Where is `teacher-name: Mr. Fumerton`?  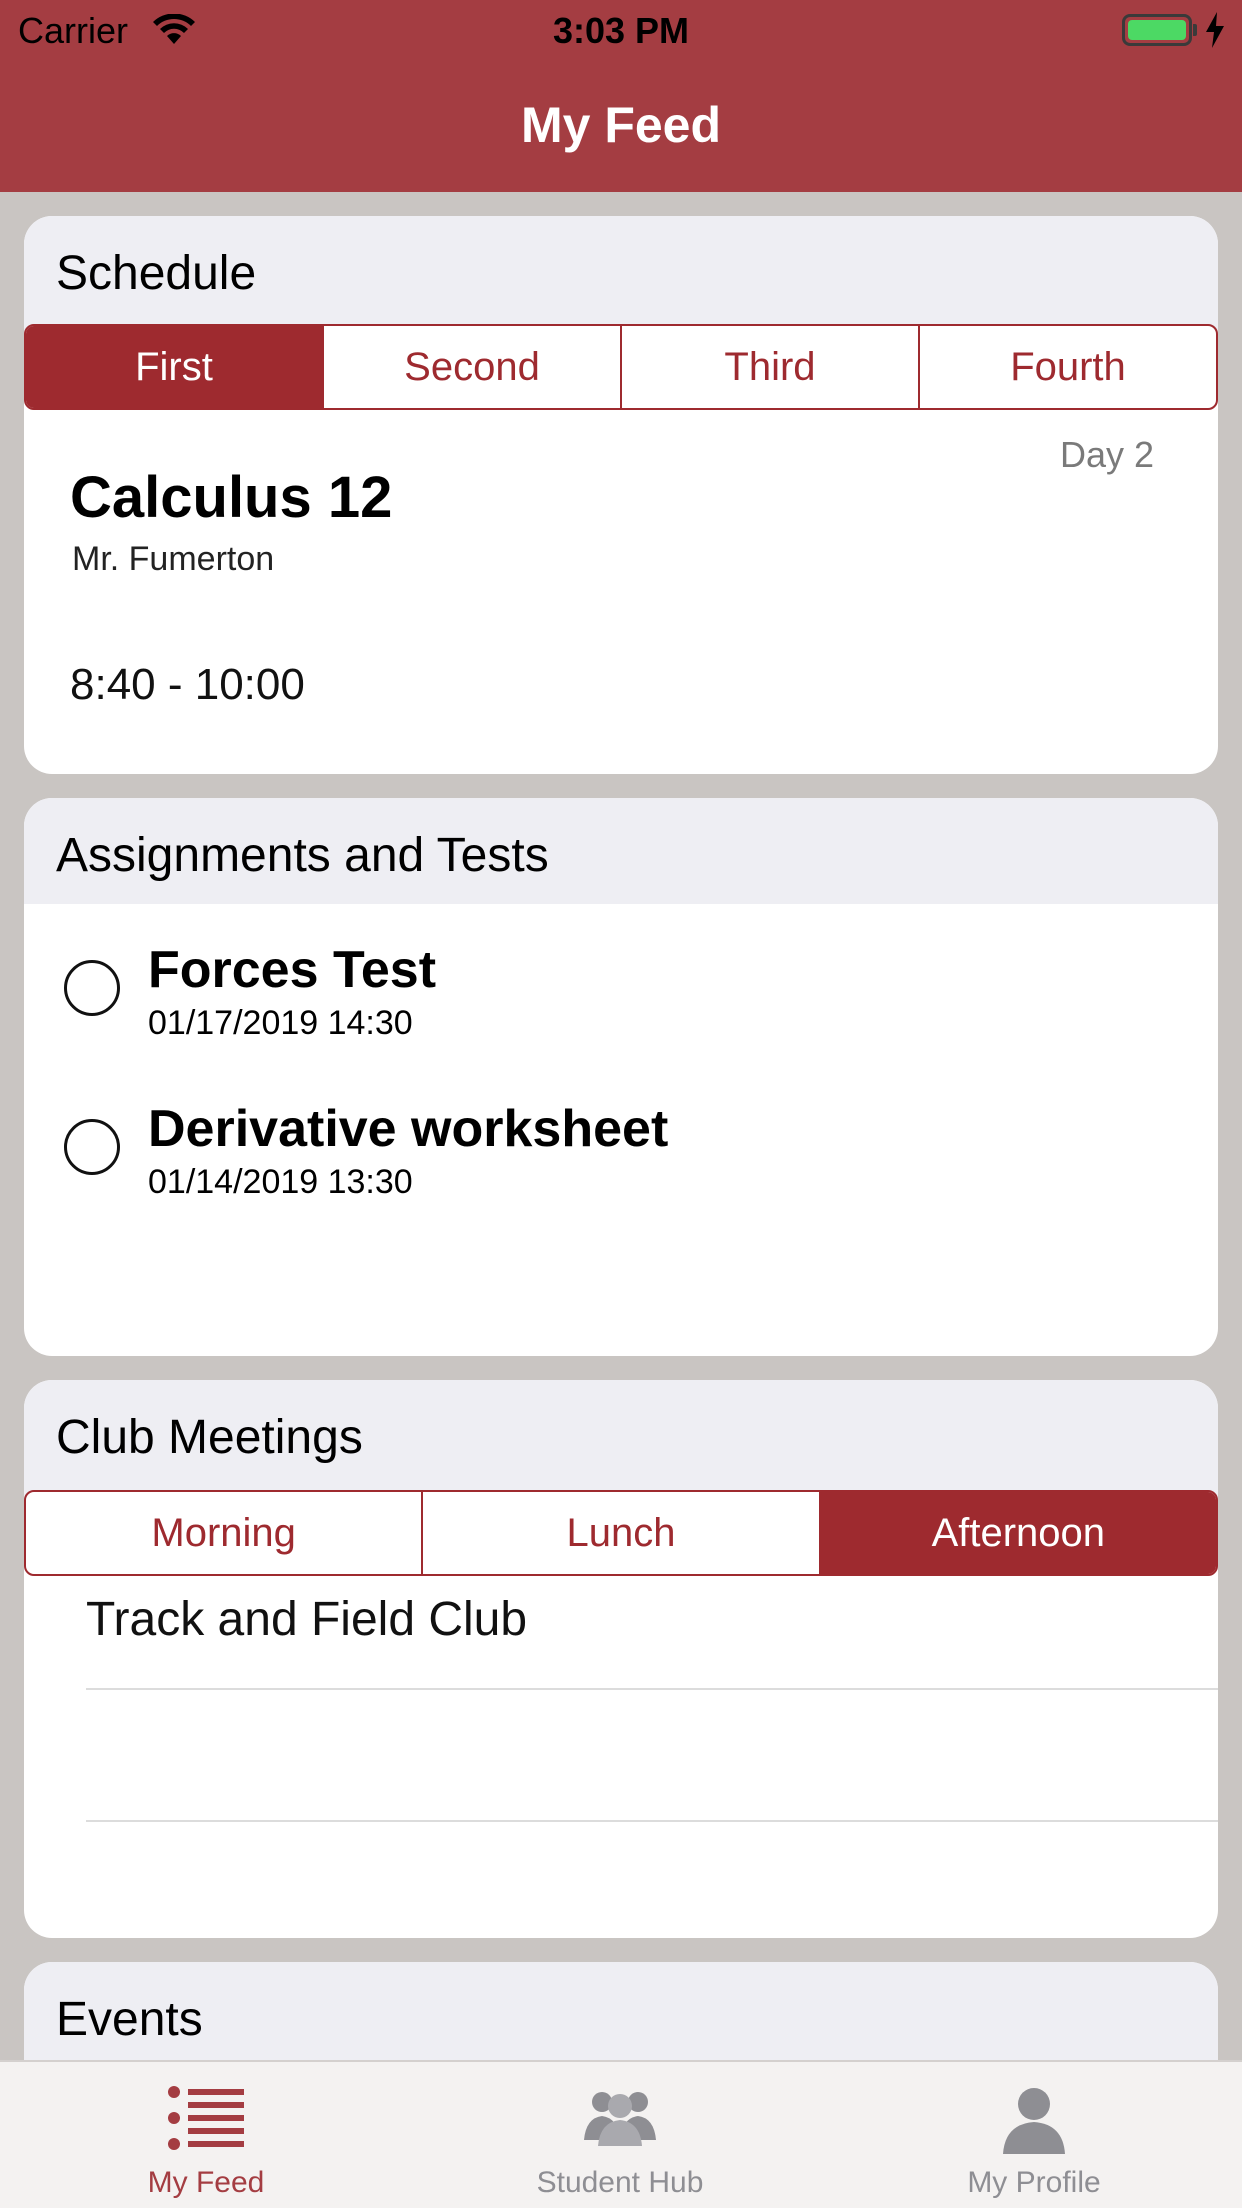
teacher-name: Mr. Fumerton is located at coordinates (173, 559).